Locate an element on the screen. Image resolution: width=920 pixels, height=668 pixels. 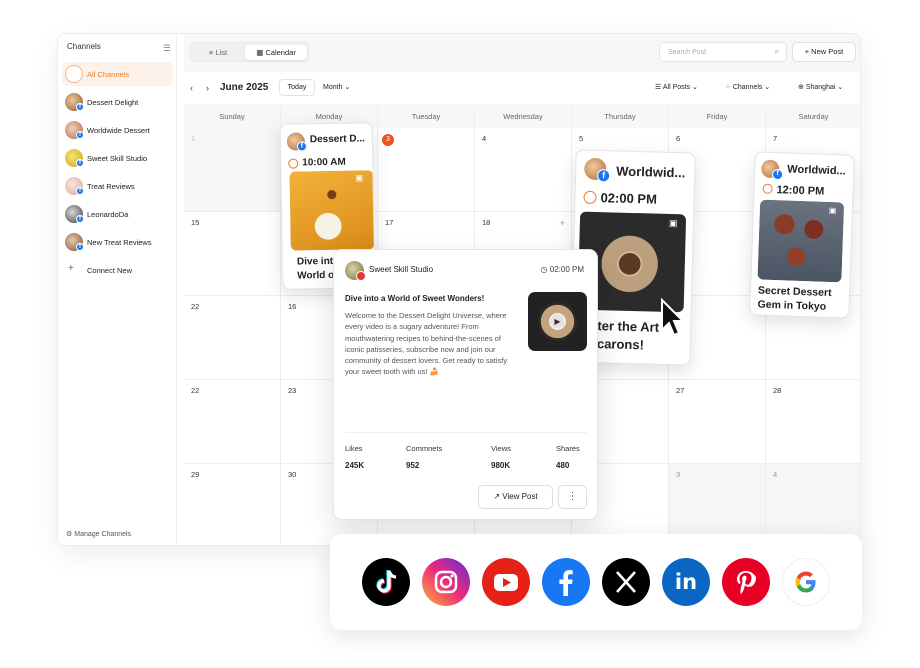
weekday-header: Wednesday is located at coordinates (523, 117).